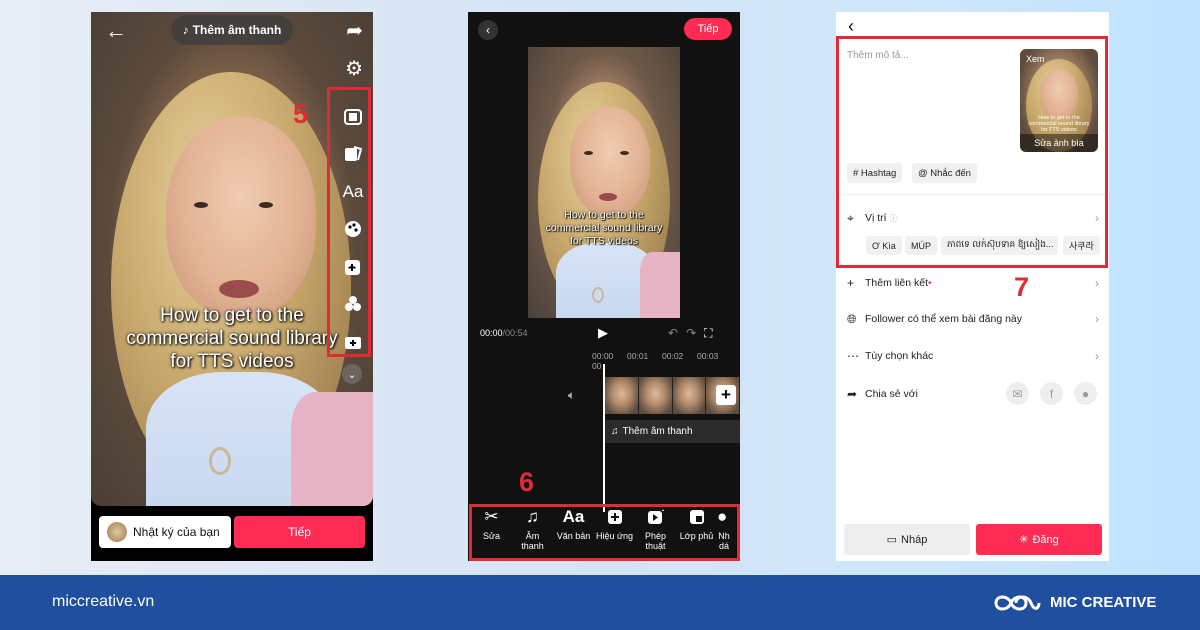  Describe the element at coordinates (491, 333) in the screenshot. I see `current-time: 00:00` at that location.